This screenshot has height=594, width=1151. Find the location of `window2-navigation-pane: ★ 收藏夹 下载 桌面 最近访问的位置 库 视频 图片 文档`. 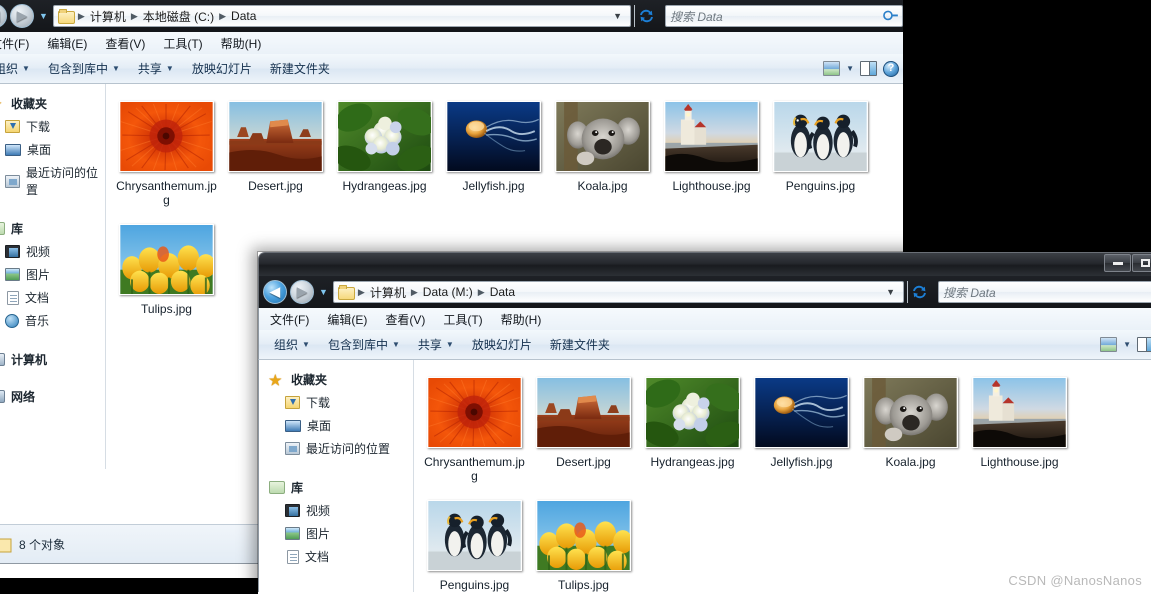

window2-navigation-pane: ★ 收藏夹 下载 桌面 最近访问的位置 库 视频 图片 文档 is located at coordinates (336, 476).